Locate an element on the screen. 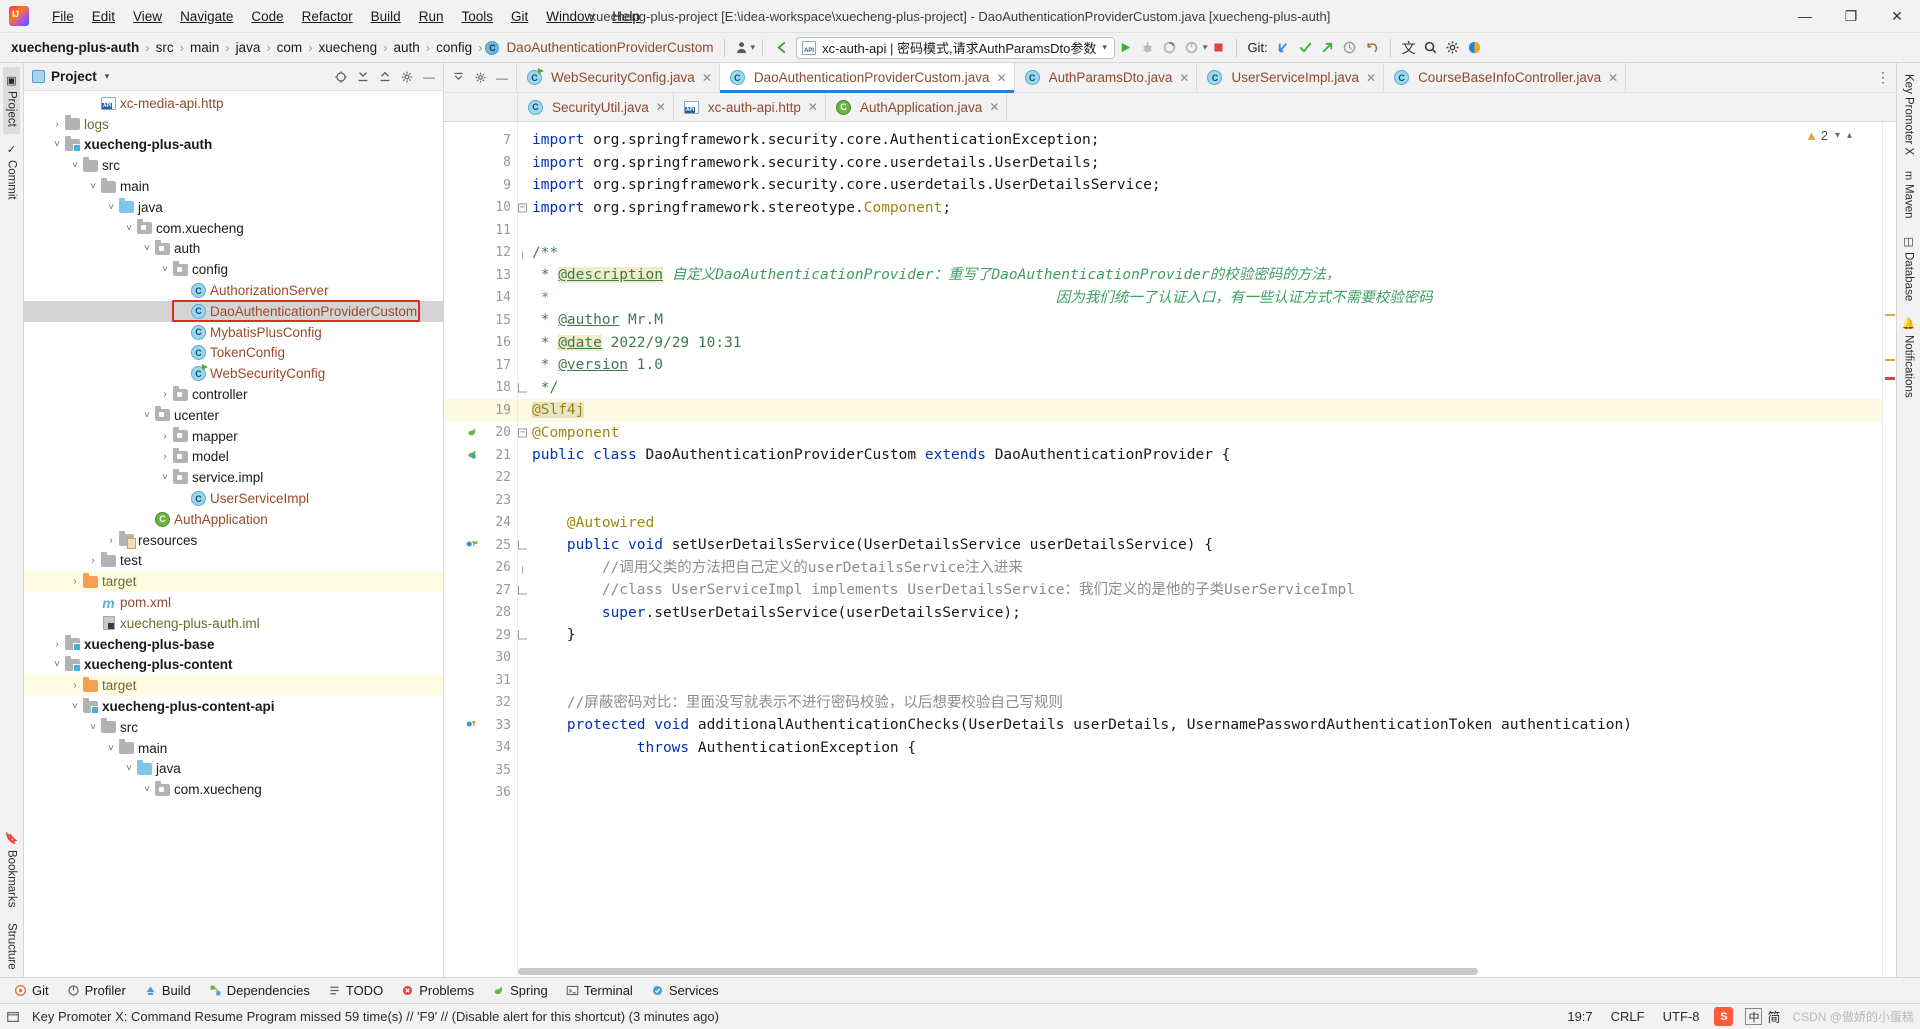 This screenshot has height=1029, width=1920. code-line: * 因为我们统一了认证入口，有一些认证方式不需要校验密码 is located at coordinates (1200, 298).